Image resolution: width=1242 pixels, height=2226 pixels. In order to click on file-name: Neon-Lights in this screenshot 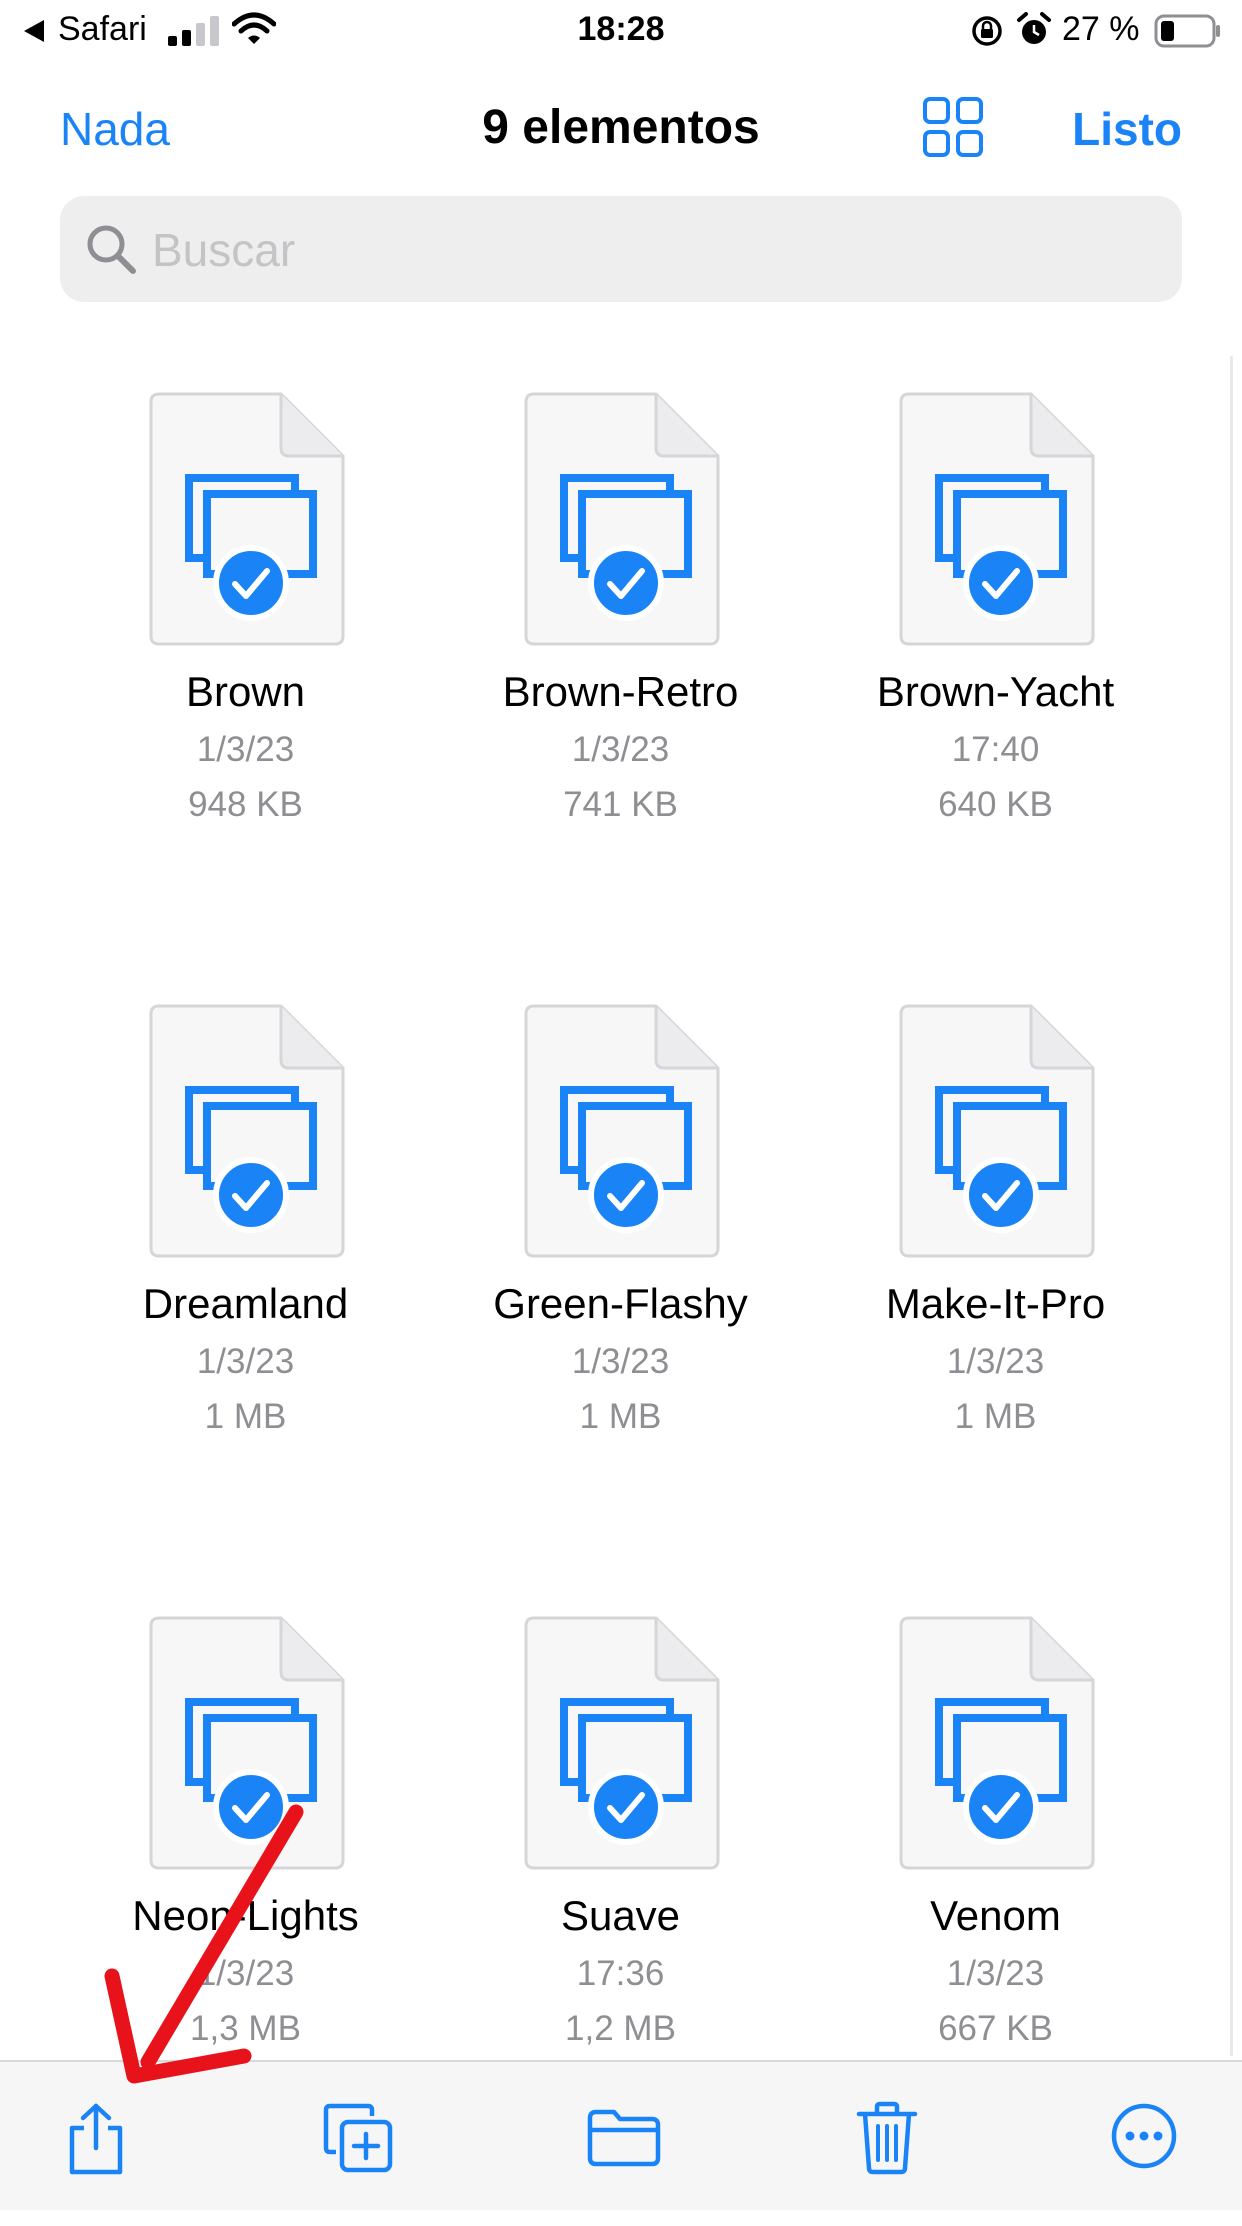, I will do `click(245, 1915)`.